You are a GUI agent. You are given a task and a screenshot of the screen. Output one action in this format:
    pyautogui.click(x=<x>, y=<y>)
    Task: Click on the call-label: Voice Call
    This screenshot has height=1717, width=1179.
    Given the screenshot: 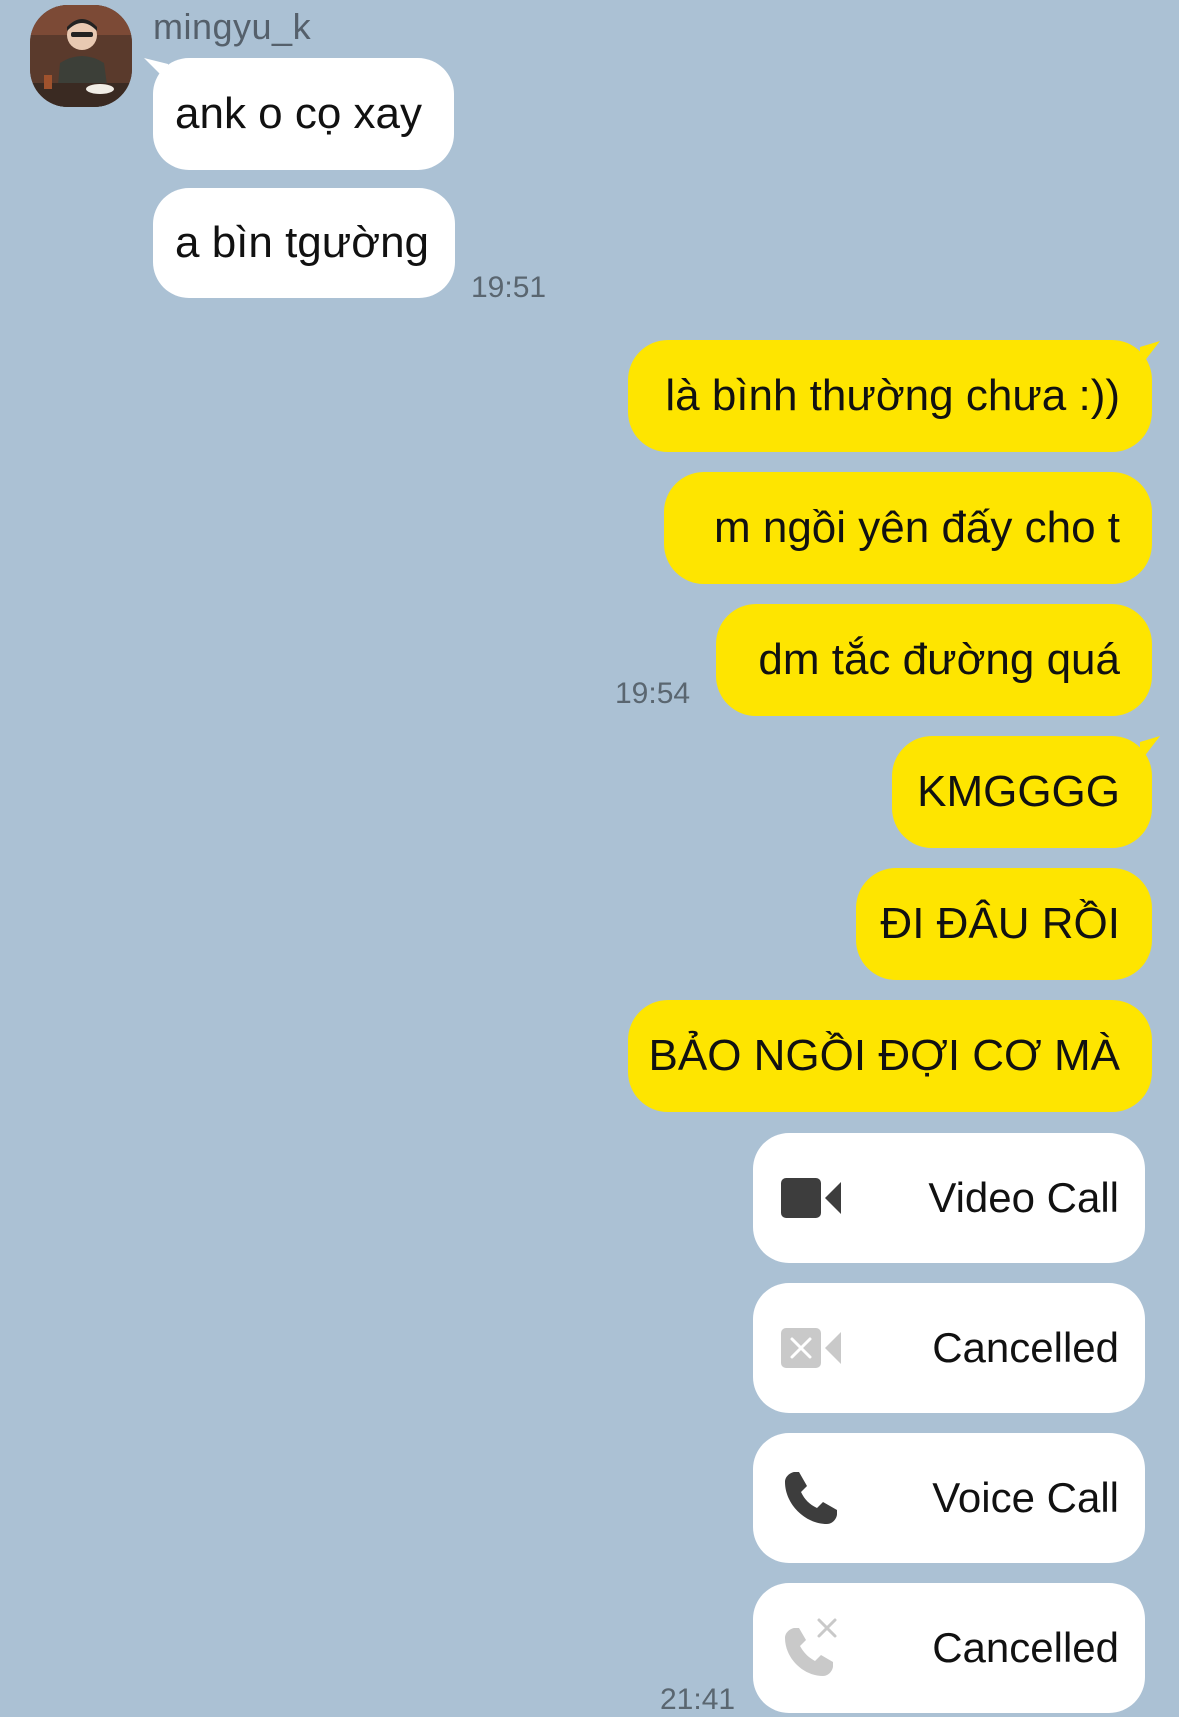 What is the action you would take?
    pyautogui.click(x=1025, y=1497)
    